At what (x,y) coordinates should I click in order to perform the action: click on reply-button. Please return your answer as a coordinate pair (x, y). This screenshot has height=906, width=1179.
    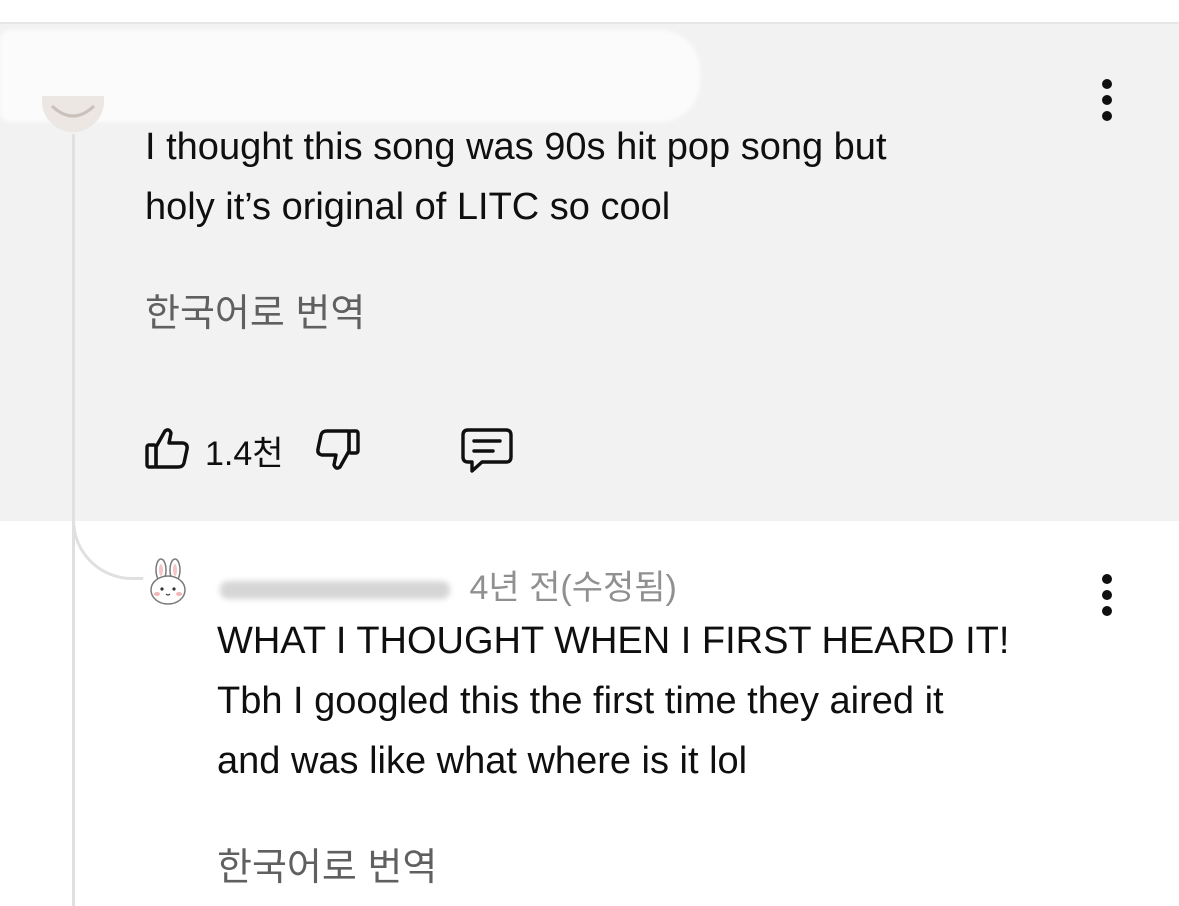
    Looking at the image, I should click on (487, 452).